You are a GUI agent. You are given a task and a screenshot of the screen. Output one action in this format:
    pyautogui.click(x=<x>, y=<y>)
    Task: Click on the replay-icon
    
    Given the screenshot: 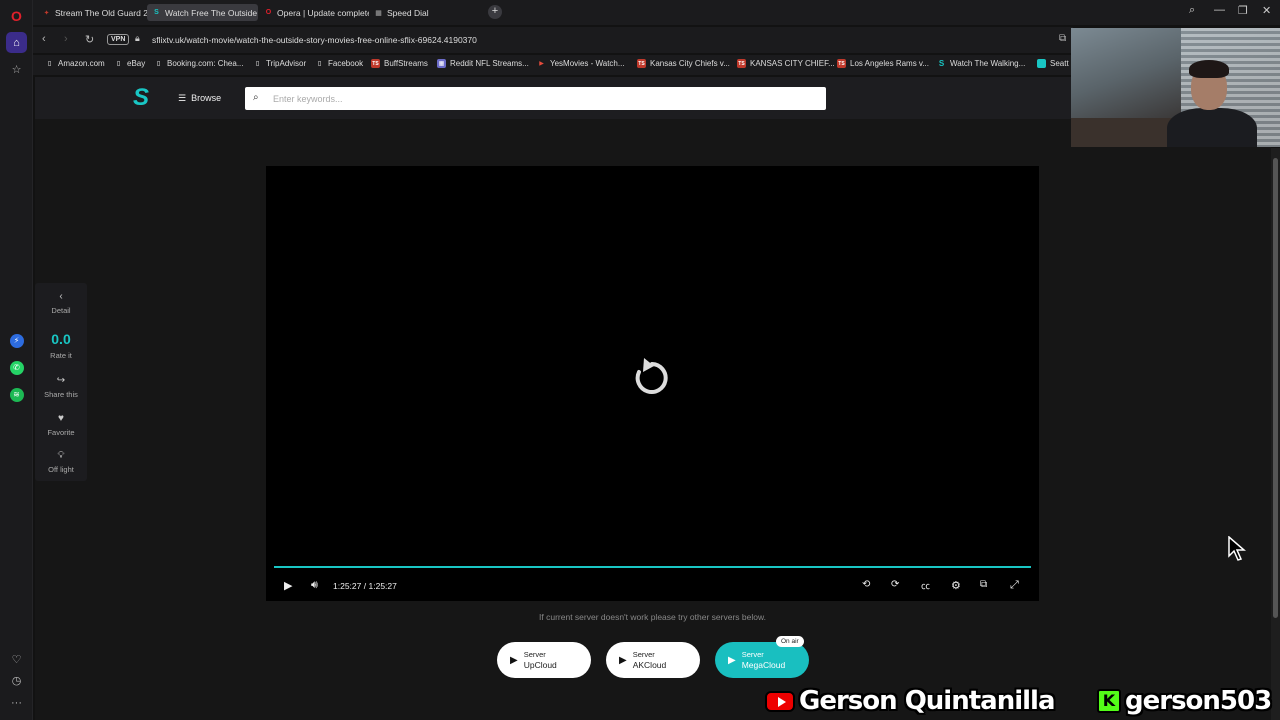 What is the action you would take?
    pyautogui.click(x=652, y=378)
    